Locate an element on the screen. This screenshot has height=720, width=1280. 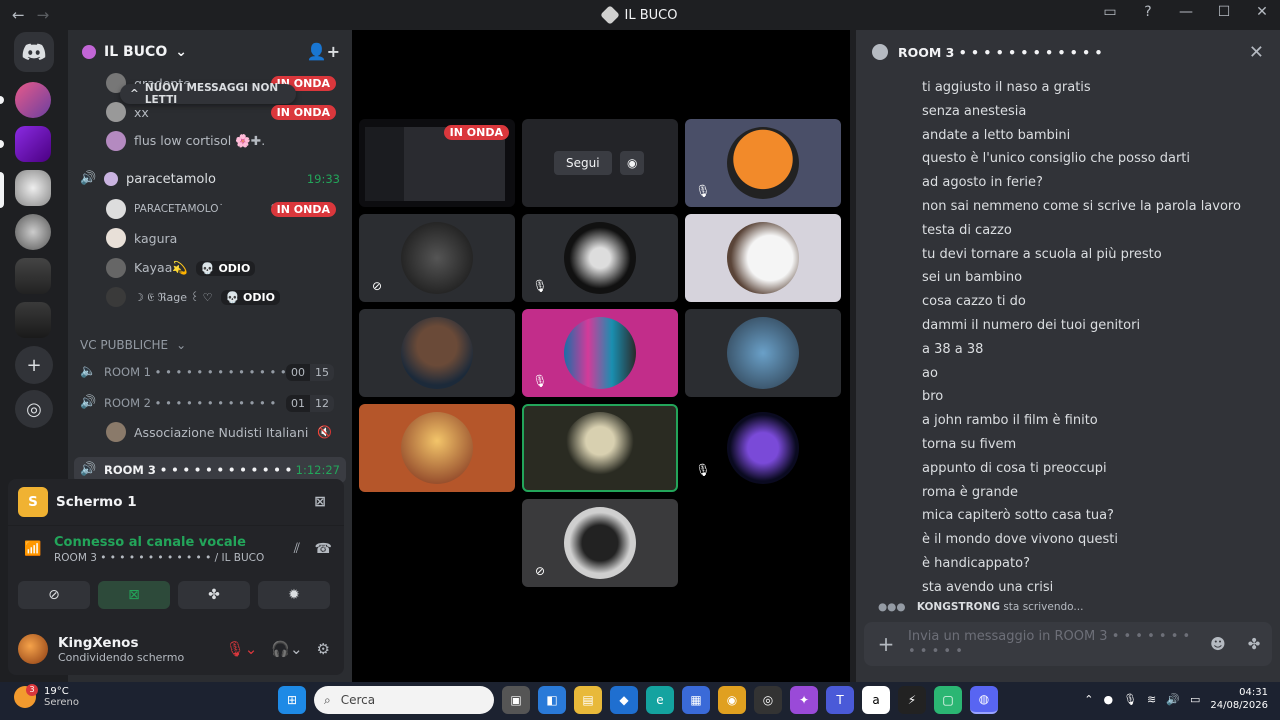
weather-widget: 3 19°C Sereno is located at coordinates (46, 696).